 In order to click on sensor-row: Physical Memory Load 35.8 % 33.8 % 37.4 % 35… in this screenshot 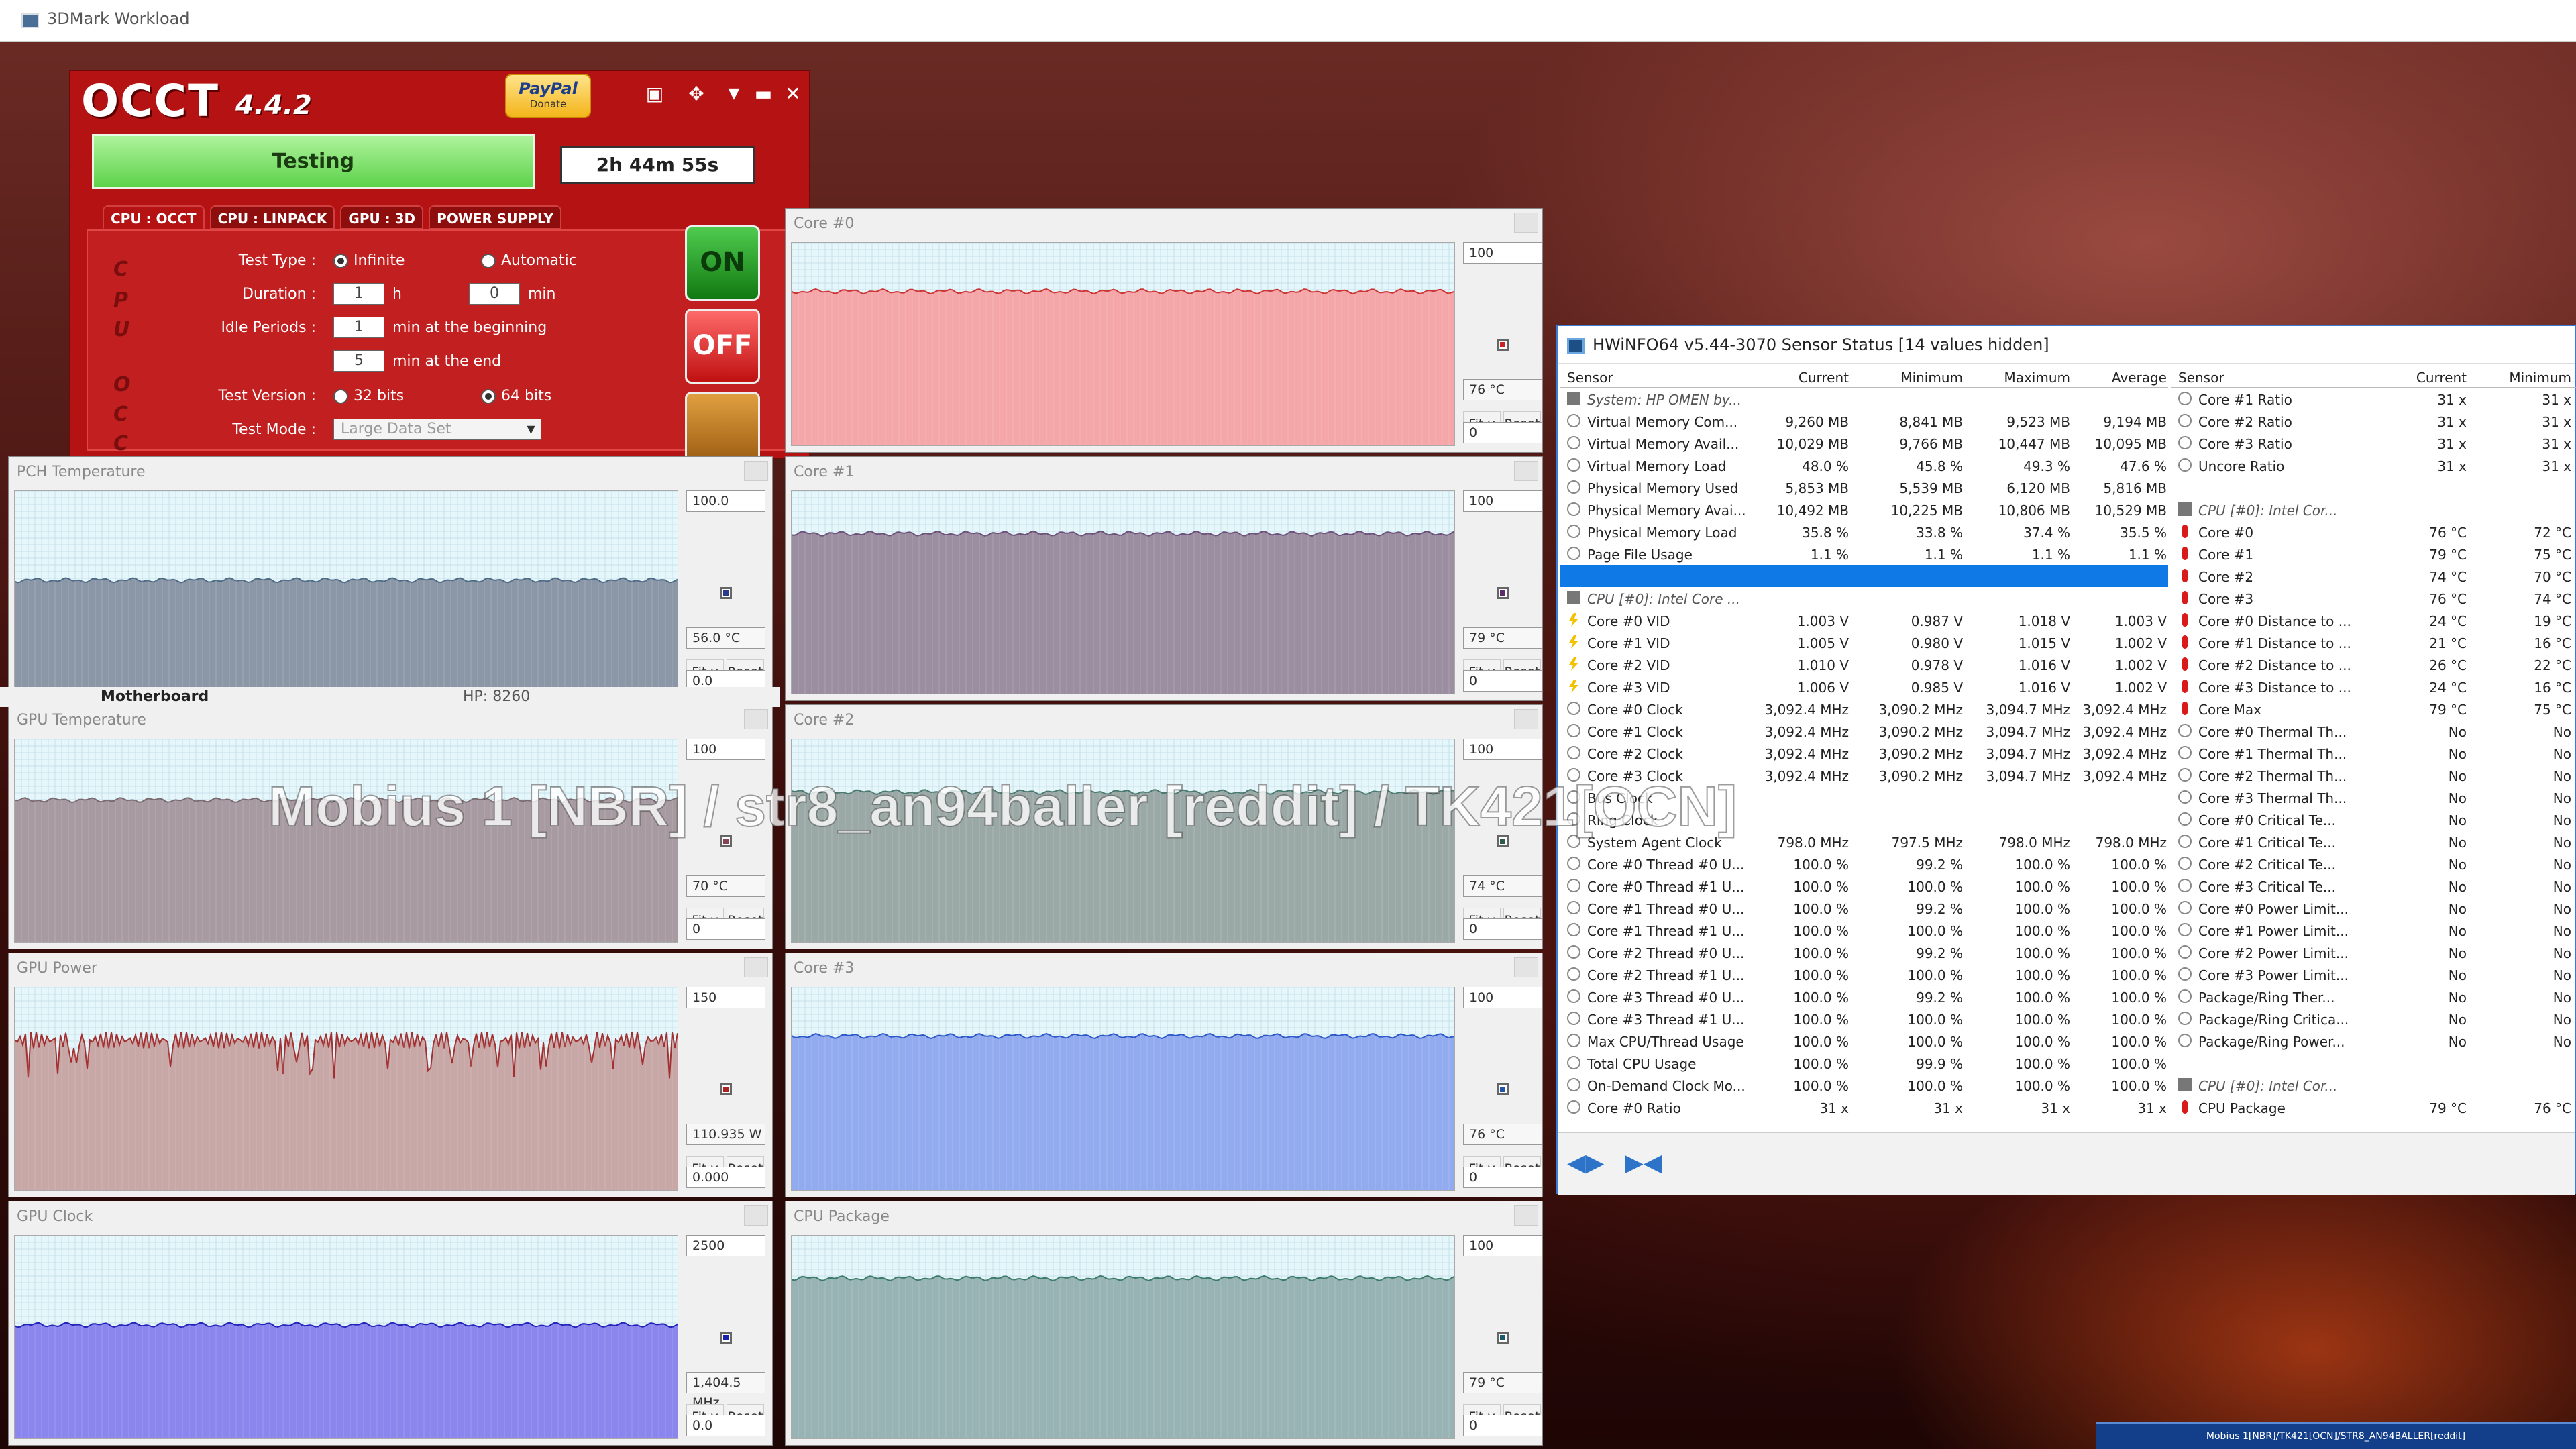, I will do `click(1864, 532)`.